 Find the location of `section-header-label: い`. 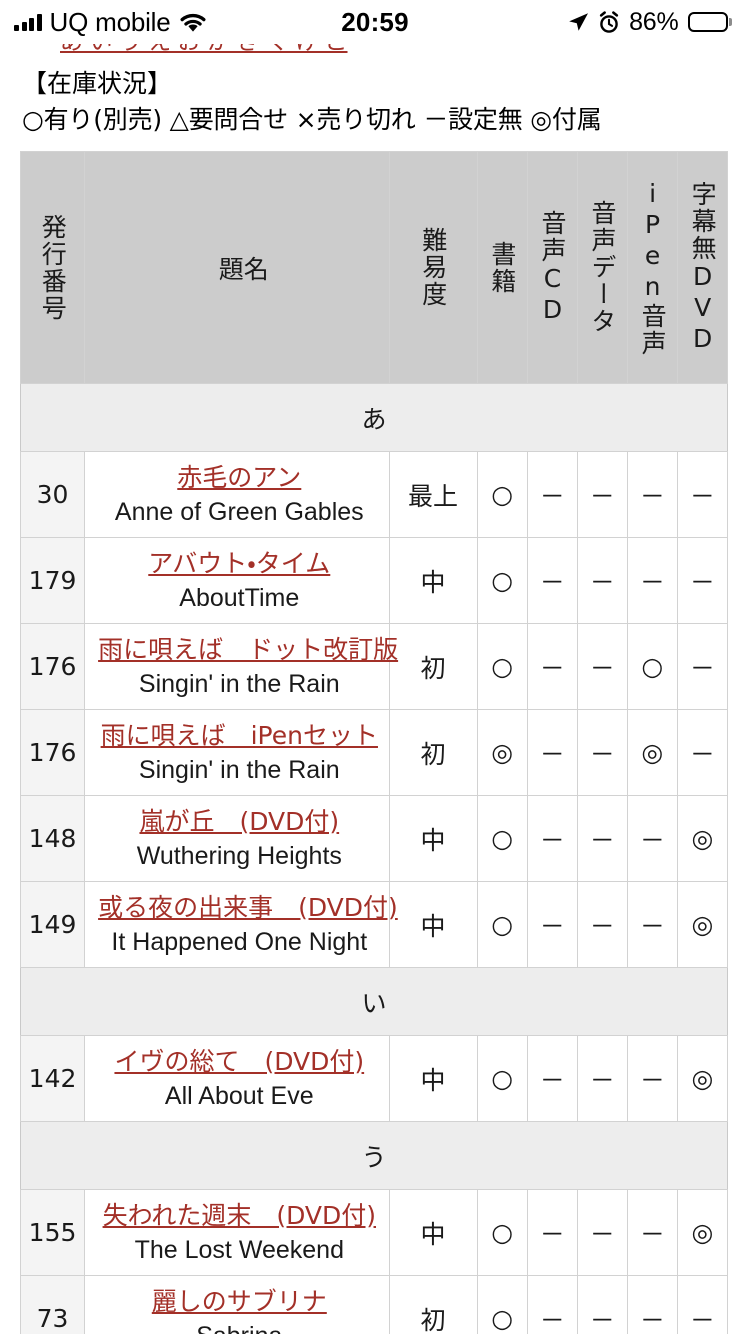

section-header-label: い is located at coordinates (374, 1001).